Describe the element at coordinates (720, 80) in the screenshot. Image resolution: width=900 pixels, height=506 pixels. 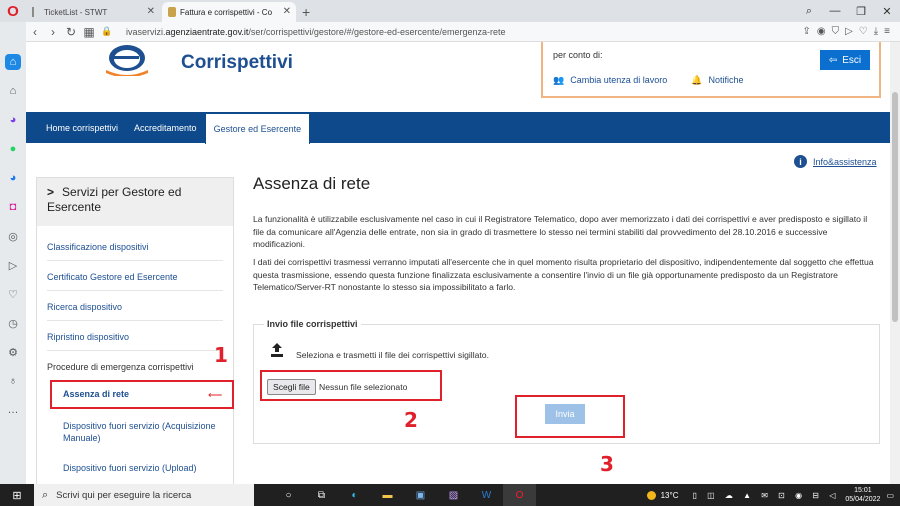
I see `notifications-link: 🔔 Notifiche` at that location.